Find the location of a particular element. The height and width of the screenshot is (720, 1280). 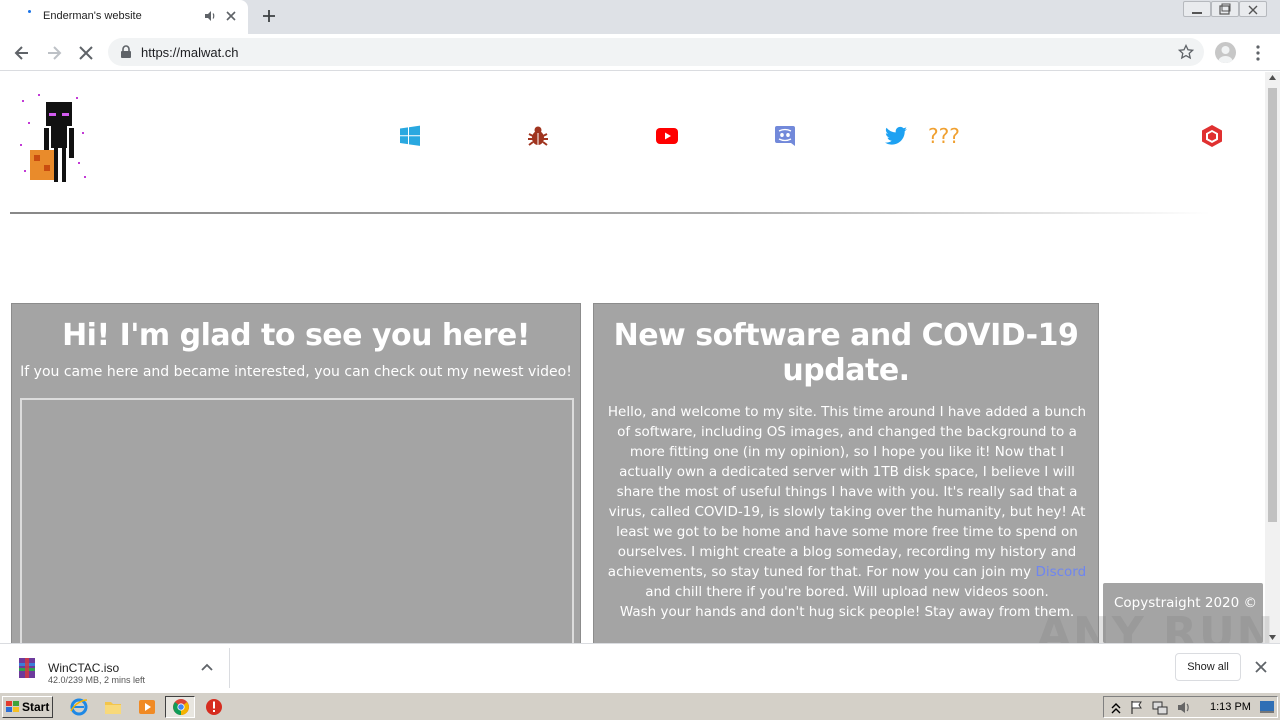

profile-avatar-icon is located at coordinates (1225, 52).